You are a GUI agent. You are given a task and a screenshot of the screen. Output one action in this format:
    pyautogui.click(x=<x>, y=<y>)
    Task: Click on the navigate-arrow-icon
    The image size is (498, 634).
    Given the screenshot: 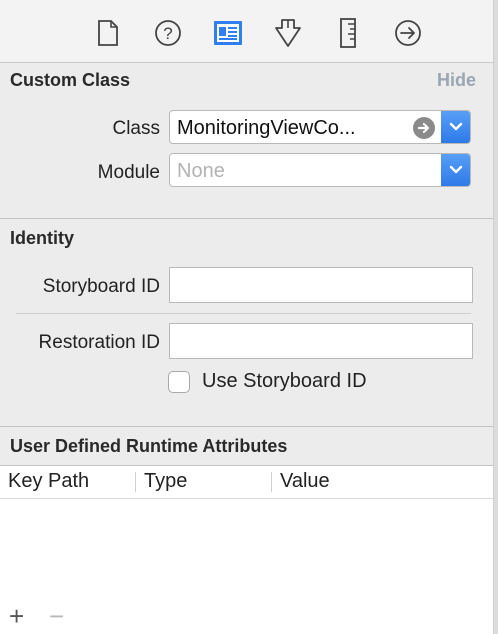 What is the action you would take?
    pyautogui.click(x=424, y=128)
    